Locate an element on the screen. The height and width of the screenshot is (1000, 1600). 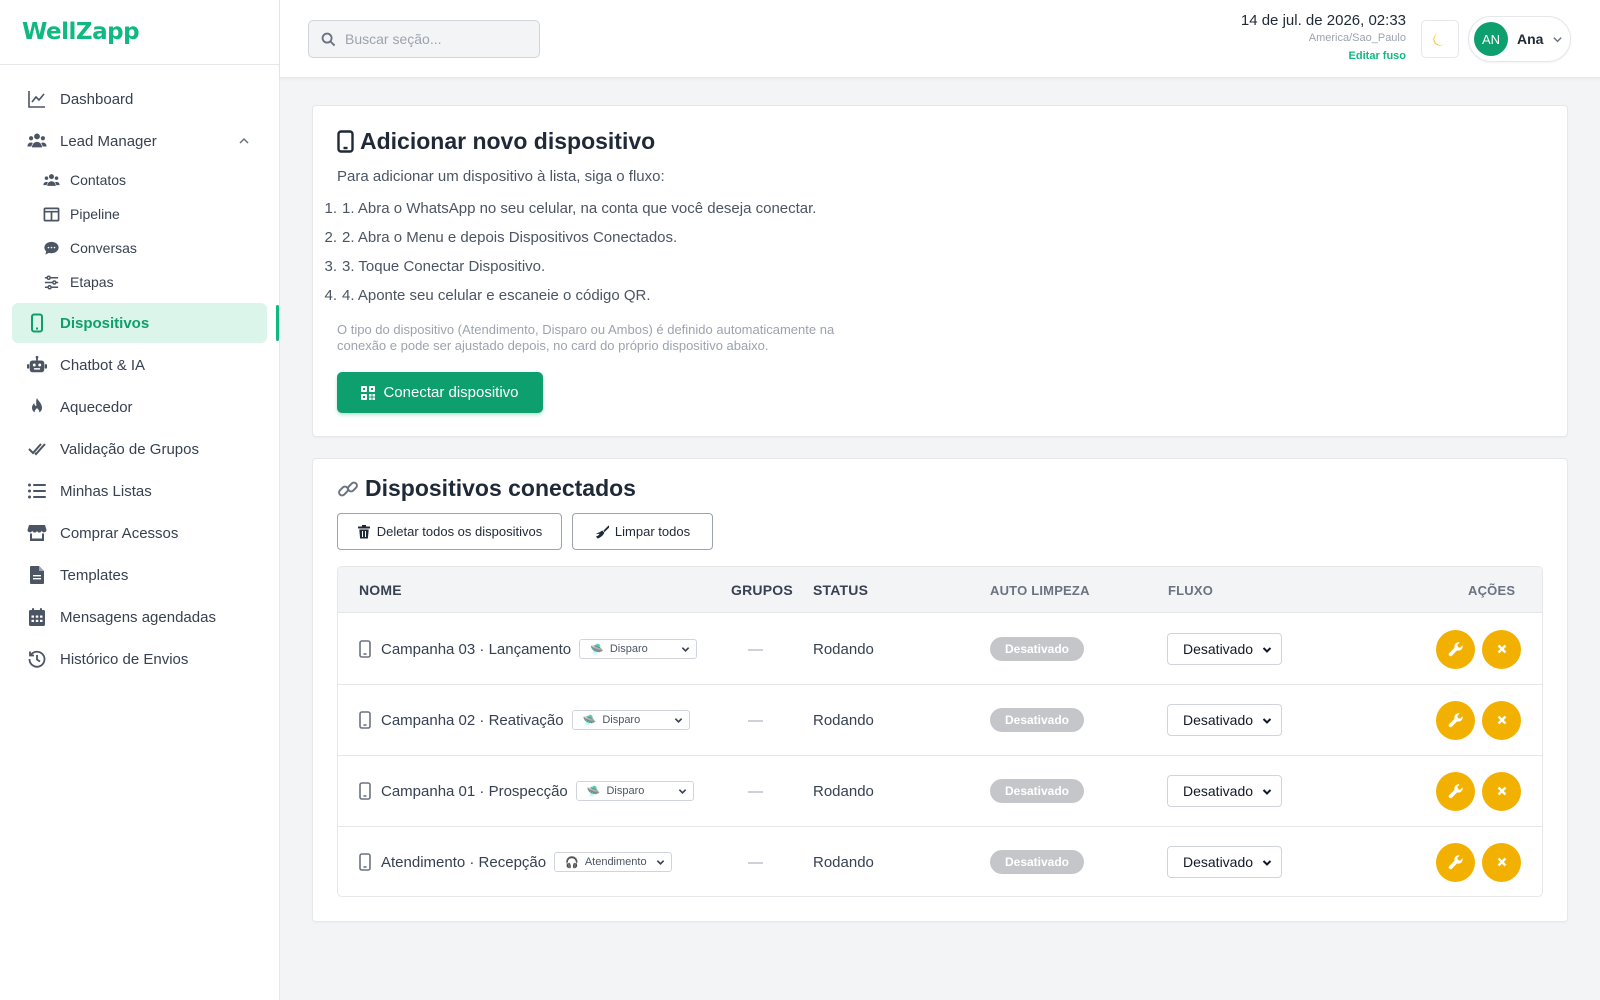
broom-icon is located at coordinates (602, 531).